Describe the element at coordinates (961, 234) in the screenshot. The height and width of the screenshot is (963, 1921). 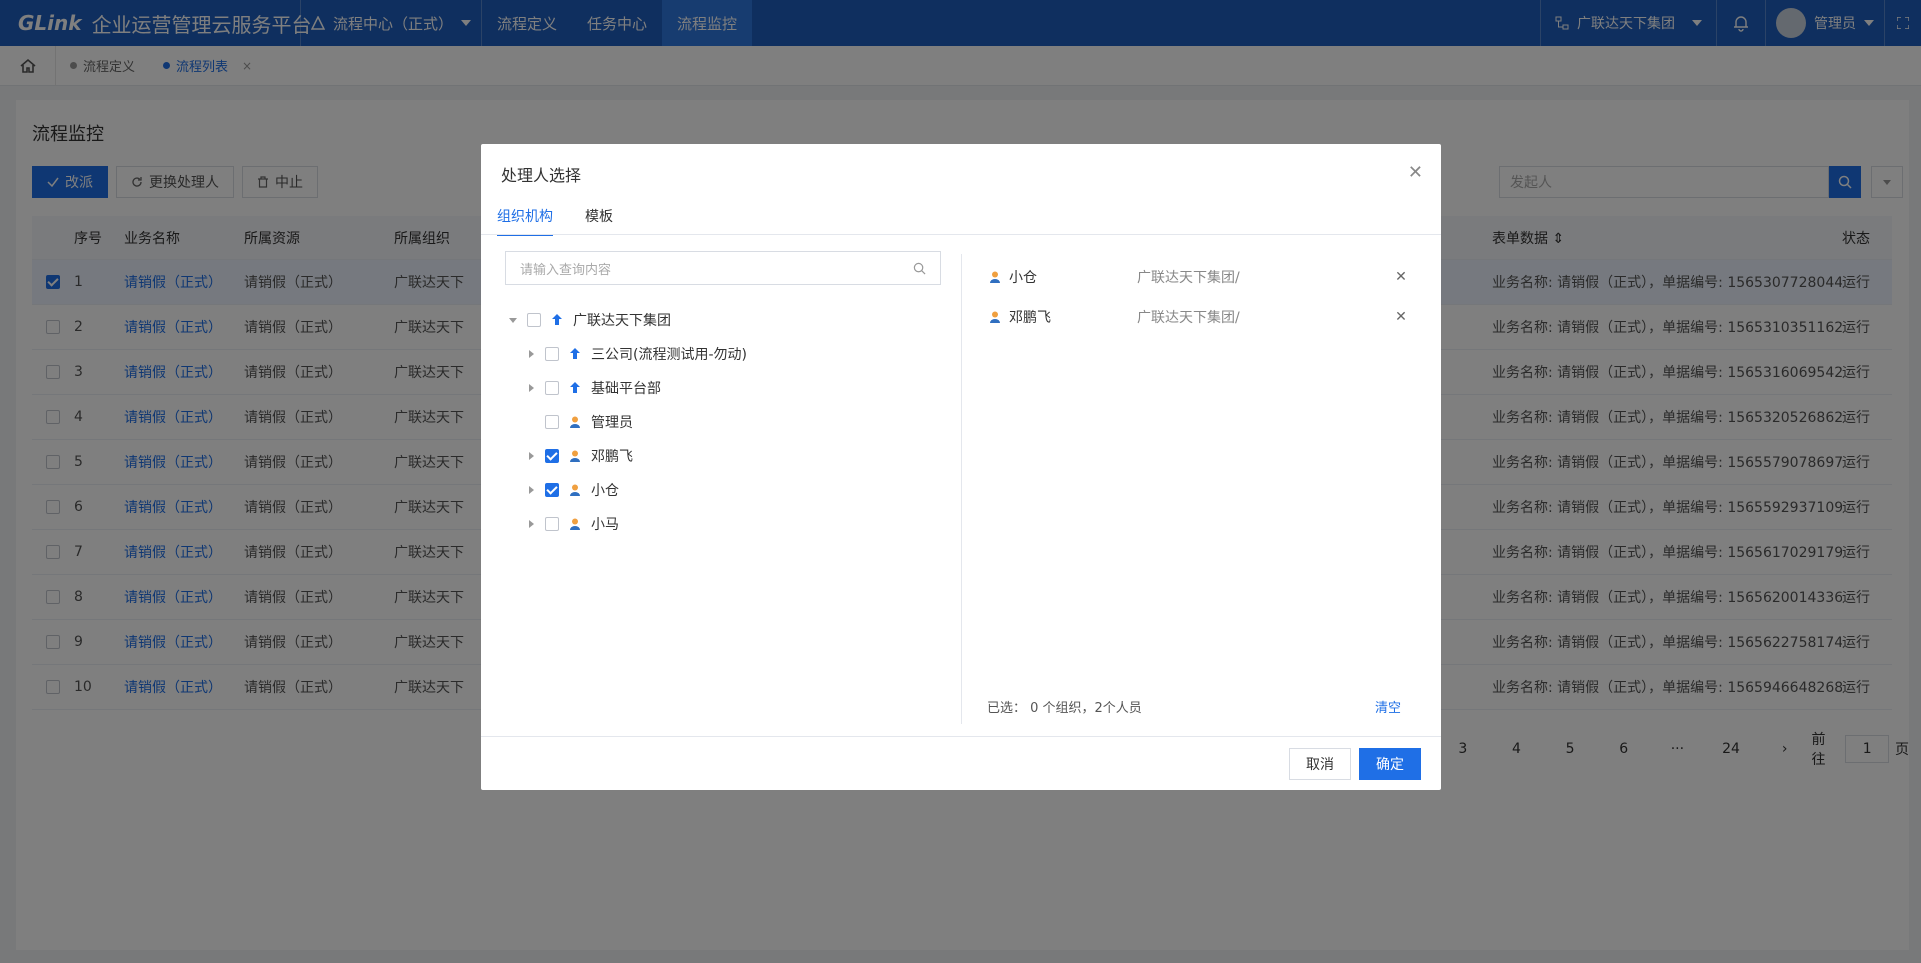
I see `tab-divider` at that location.